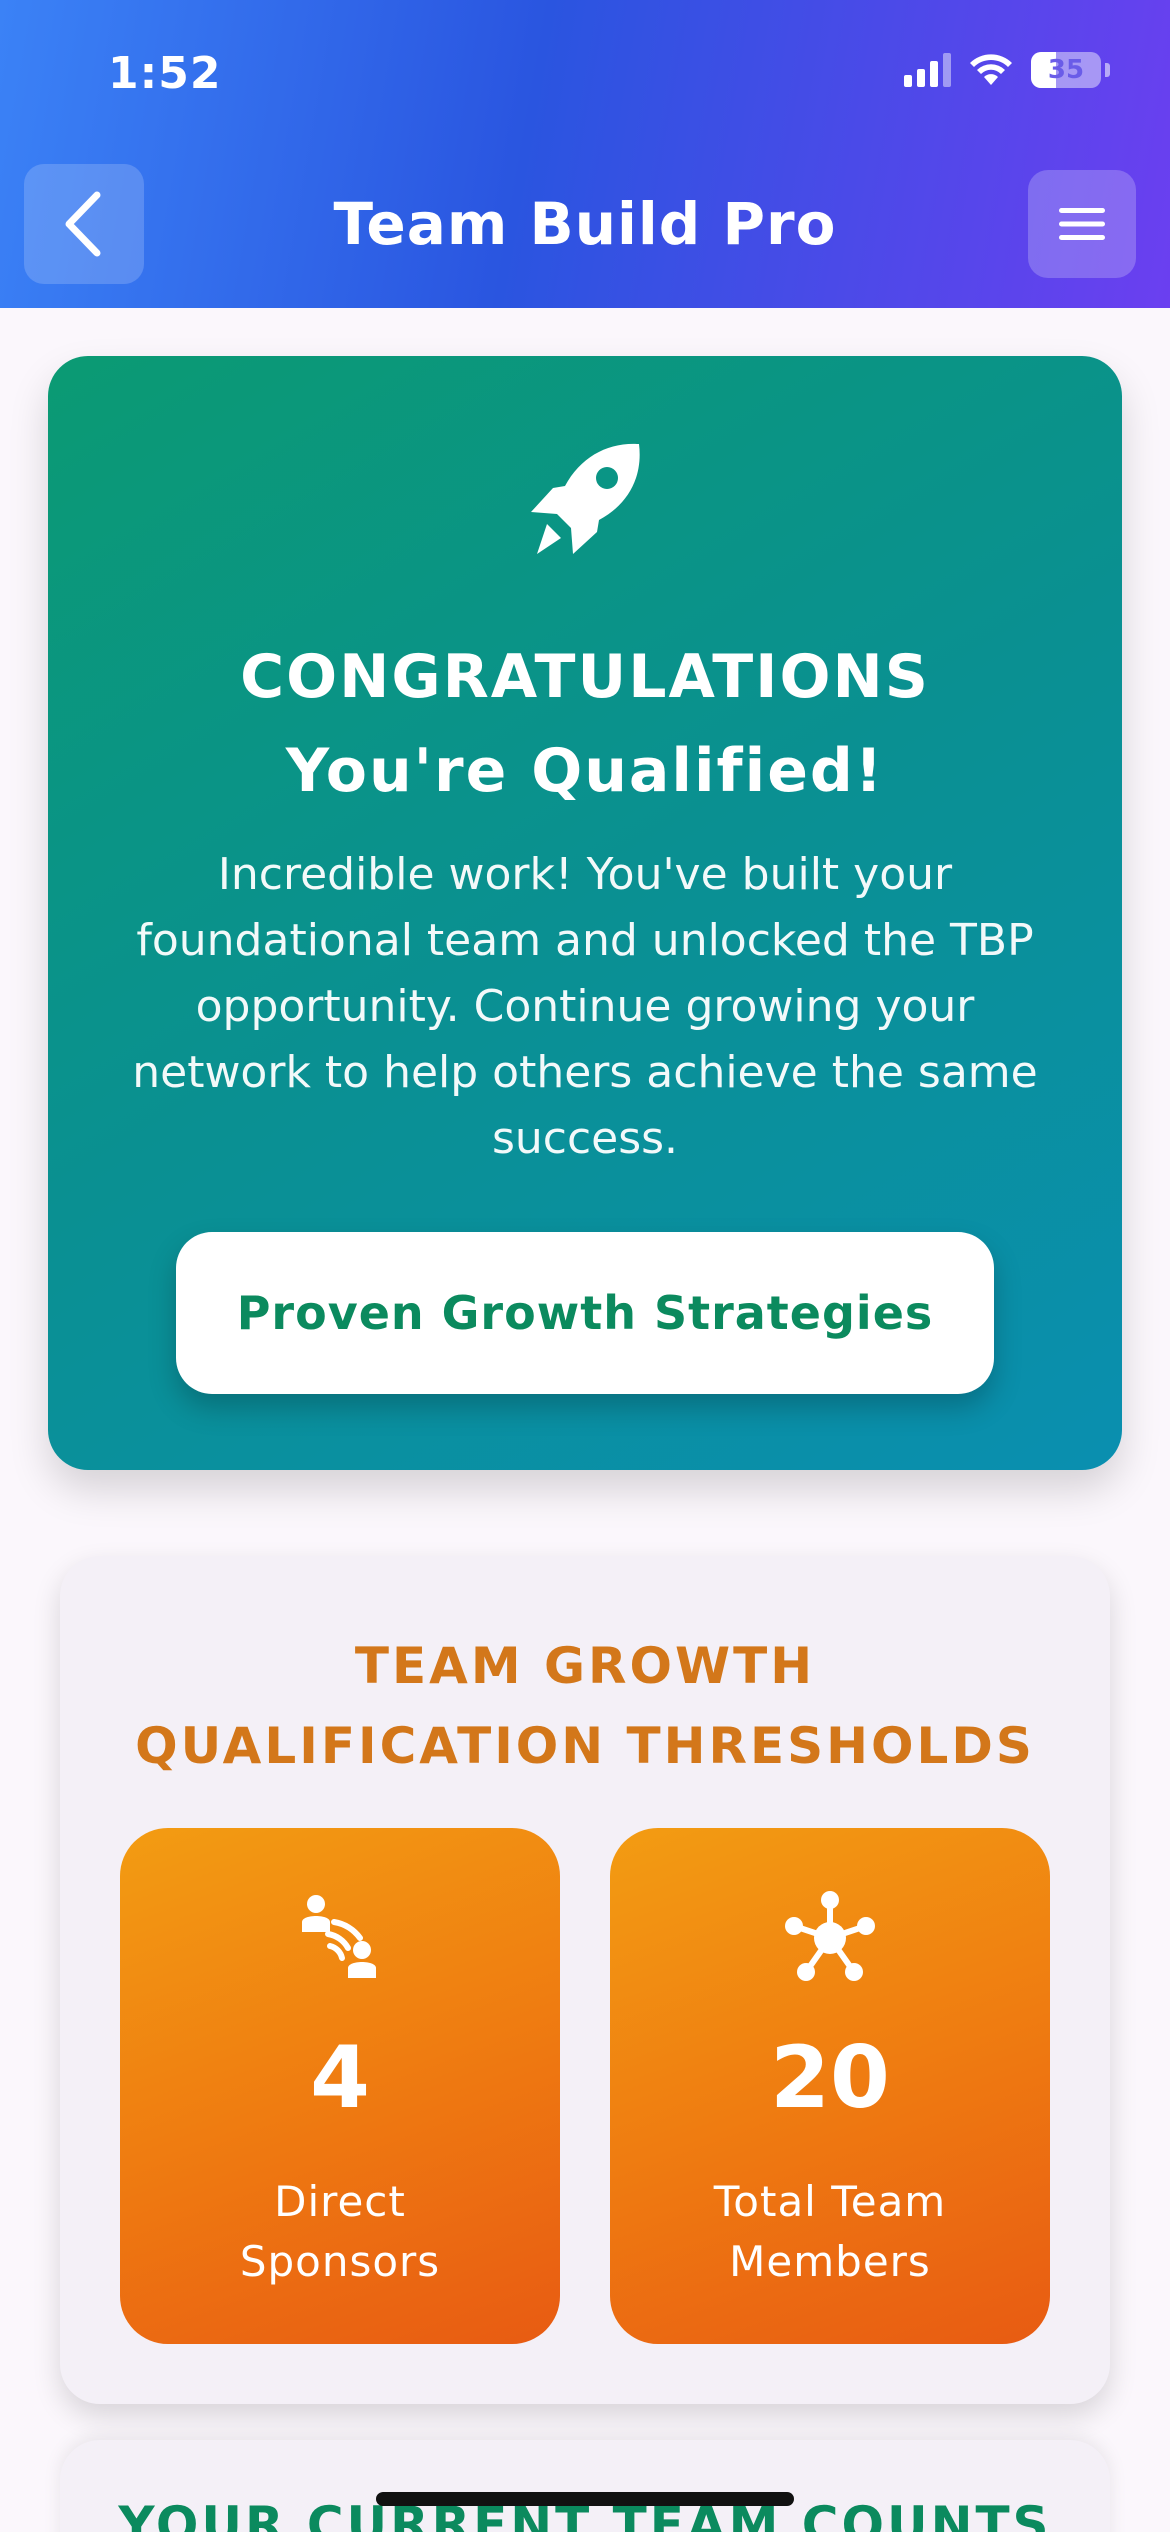  I want to click on page-title: Team Build Pro, so click(585, 224).